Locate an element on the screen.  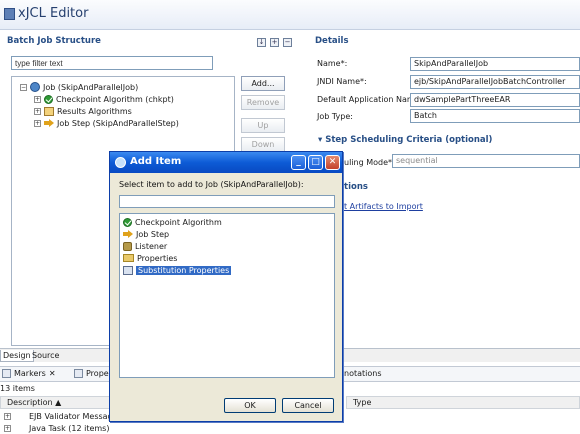
minimize-button: _ is located at coordinates (298, 162).